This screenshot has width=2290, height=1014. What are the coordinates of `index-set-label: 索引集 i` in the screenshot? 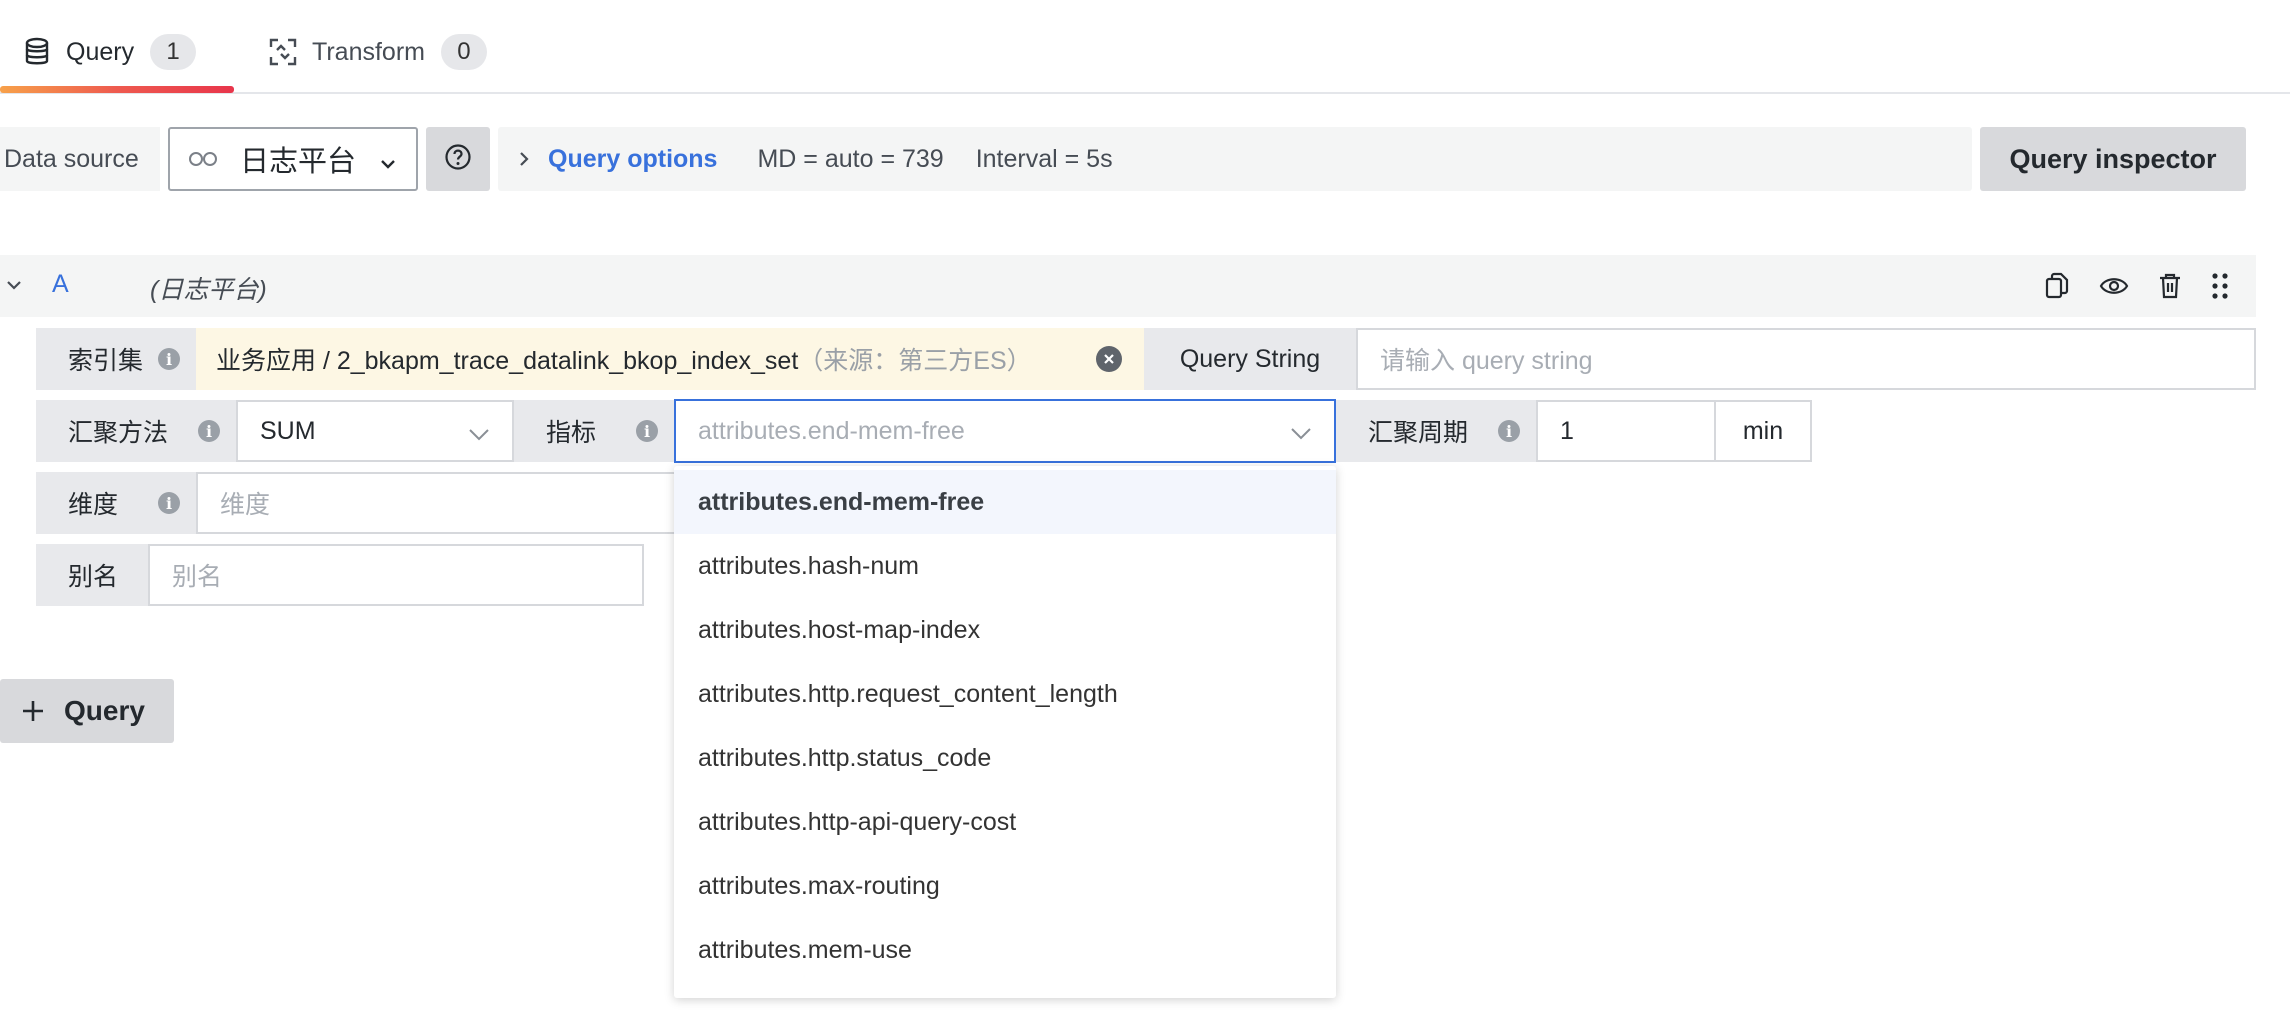 It's located at (116, 359).